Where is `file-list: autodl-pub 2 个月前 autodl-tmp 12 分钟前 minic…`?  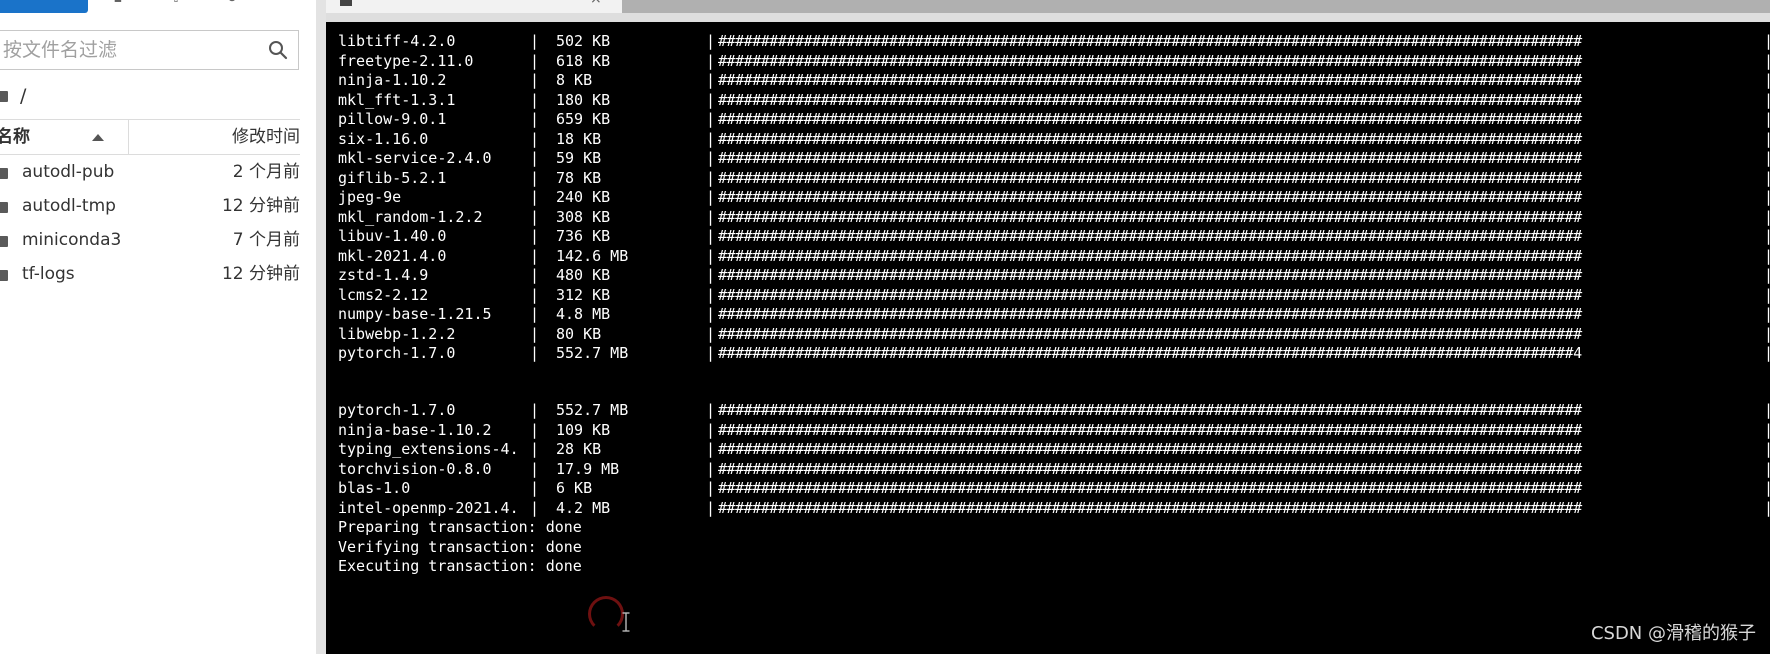 file-list: autodl-pub 2 个月前 autodl-tmp 12 分钟前 minic… is located at coordinates (150, 223).